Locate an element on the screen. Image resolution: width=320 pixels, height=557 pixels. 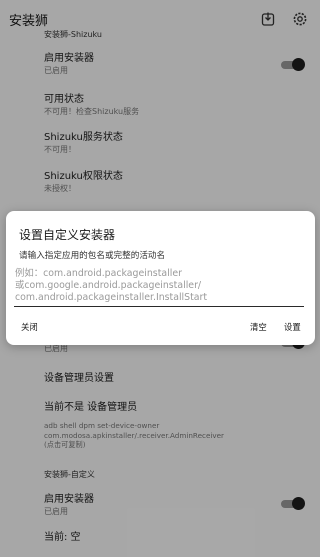
dialog-message: 请输入指定应用的包名或完整的活动名 is located at coordinates (92, 256).